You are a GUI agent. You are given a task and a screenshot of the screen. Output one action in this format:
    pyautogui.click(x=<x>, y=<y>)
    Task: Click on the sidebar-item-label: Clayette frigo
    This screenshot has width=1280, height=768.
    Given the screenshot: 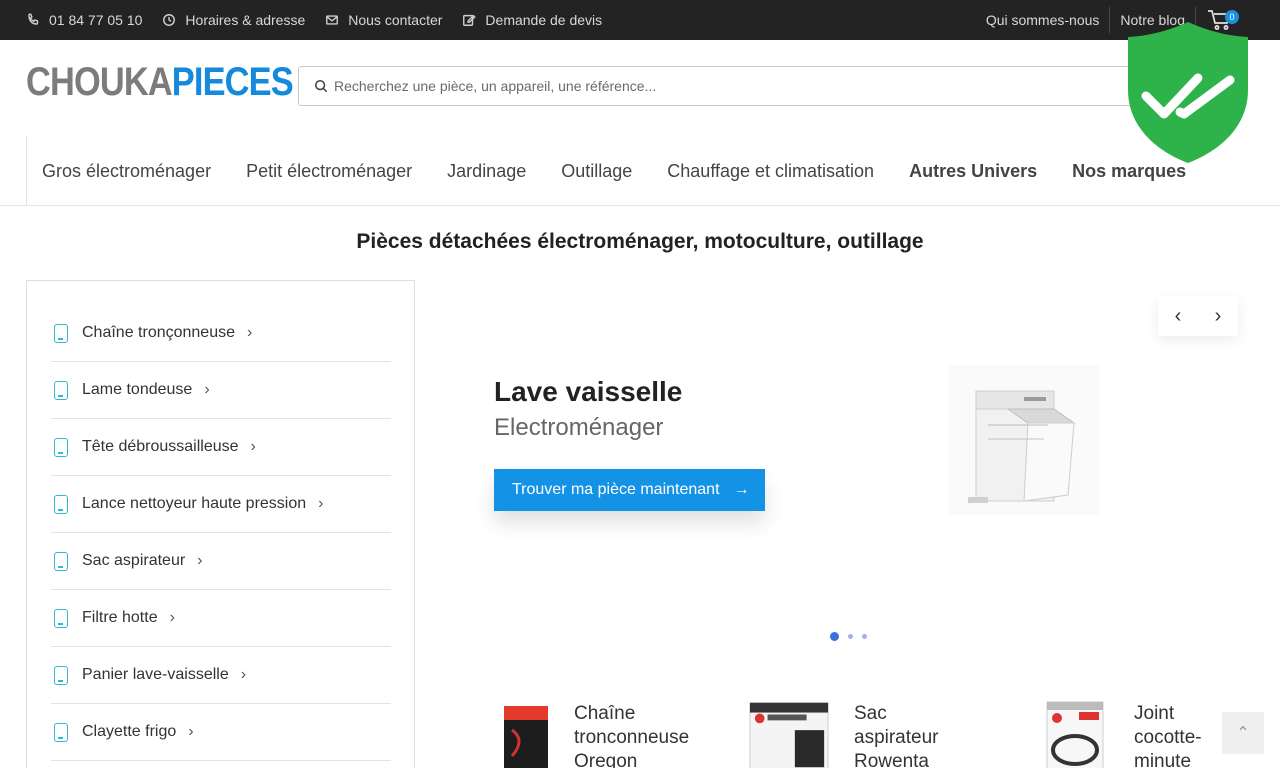 What is the action you would take?
    pyautogui.click(x=129, y=731)
    